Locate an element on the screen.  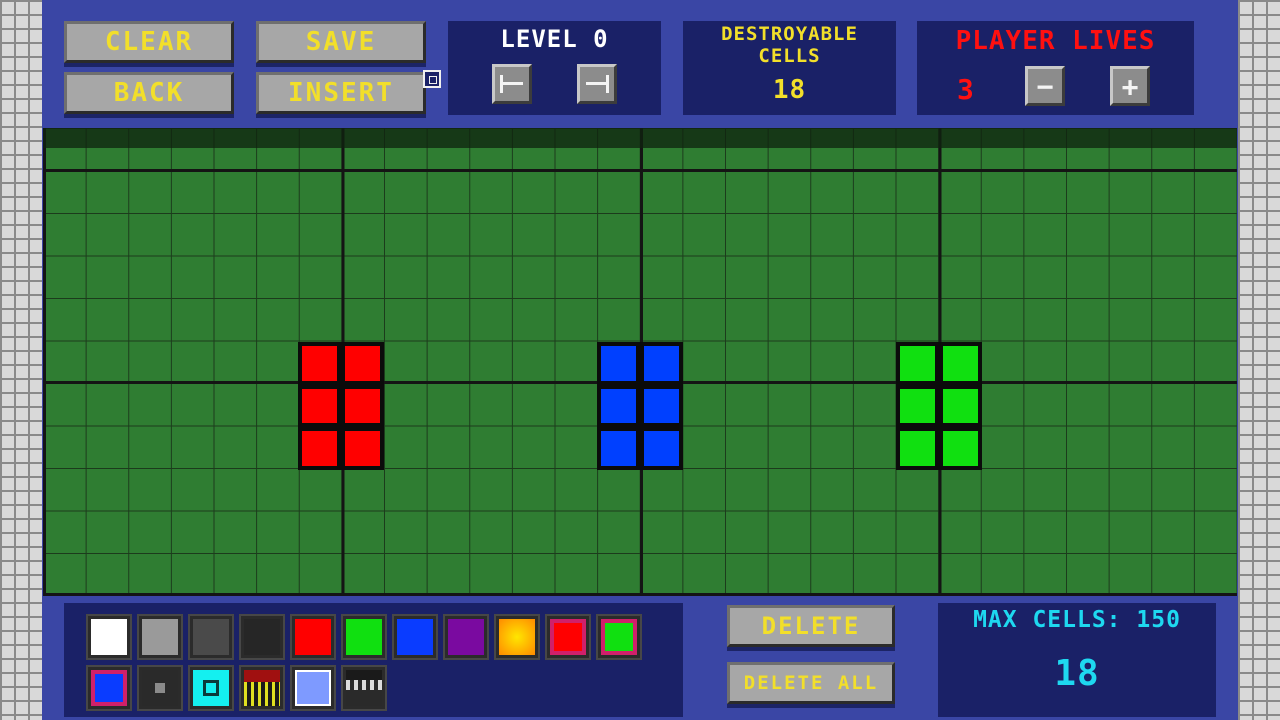
green-swatch is located at coordinates (364, 637).